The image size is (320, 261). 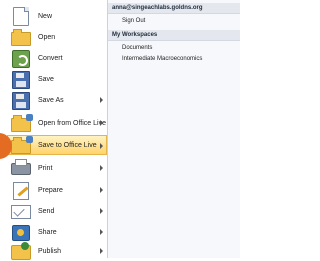 I want to click on workspace-item-intermediate-macroeconomics: Intermediate Macroeconomics, so click(x=174, y=59).